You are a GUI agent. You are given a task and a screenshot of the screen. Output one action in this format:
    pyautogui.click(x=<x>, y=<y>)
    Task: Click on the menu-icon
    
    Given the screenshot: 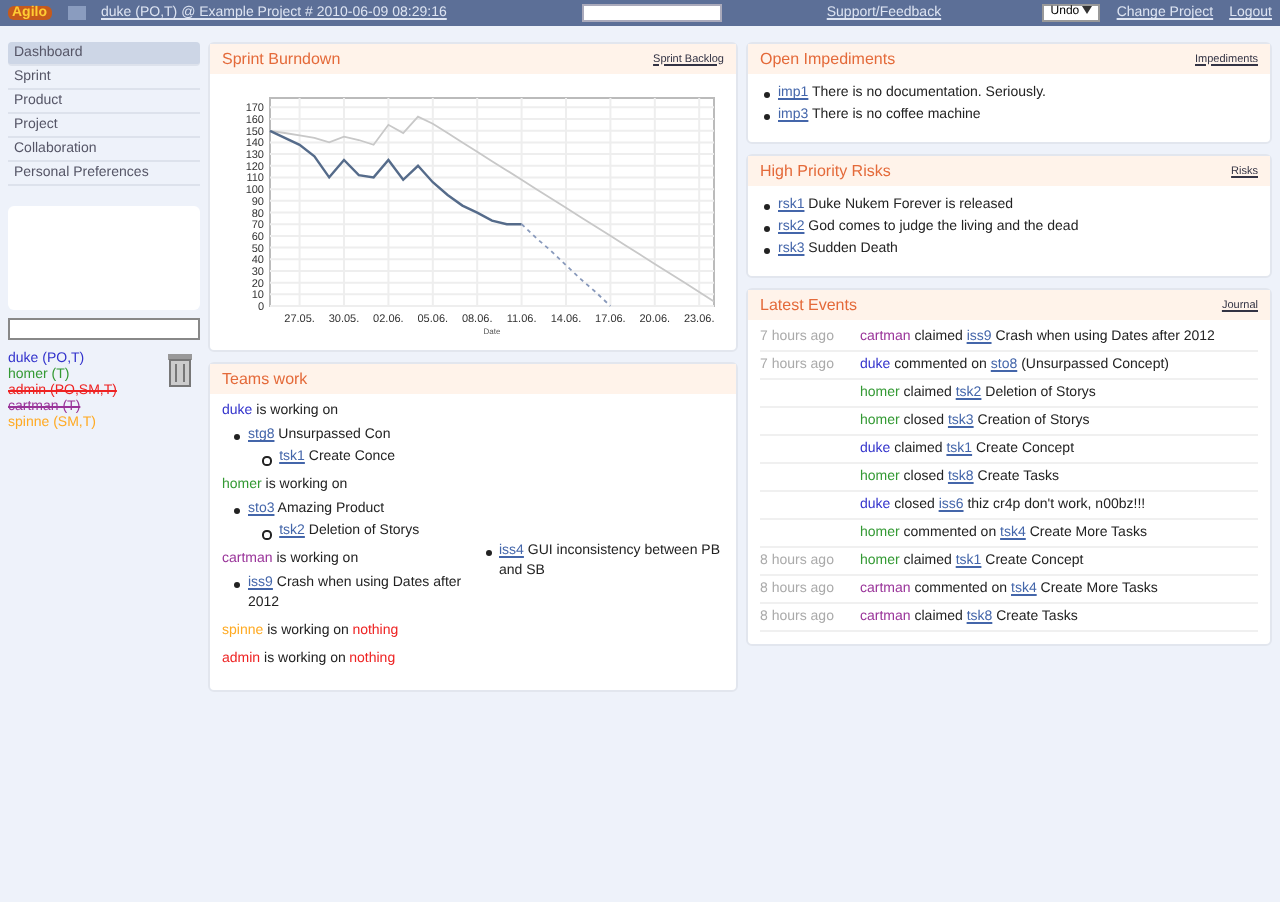 What is the action you would take?
    pyautogui.click(x=76, y=13)
    